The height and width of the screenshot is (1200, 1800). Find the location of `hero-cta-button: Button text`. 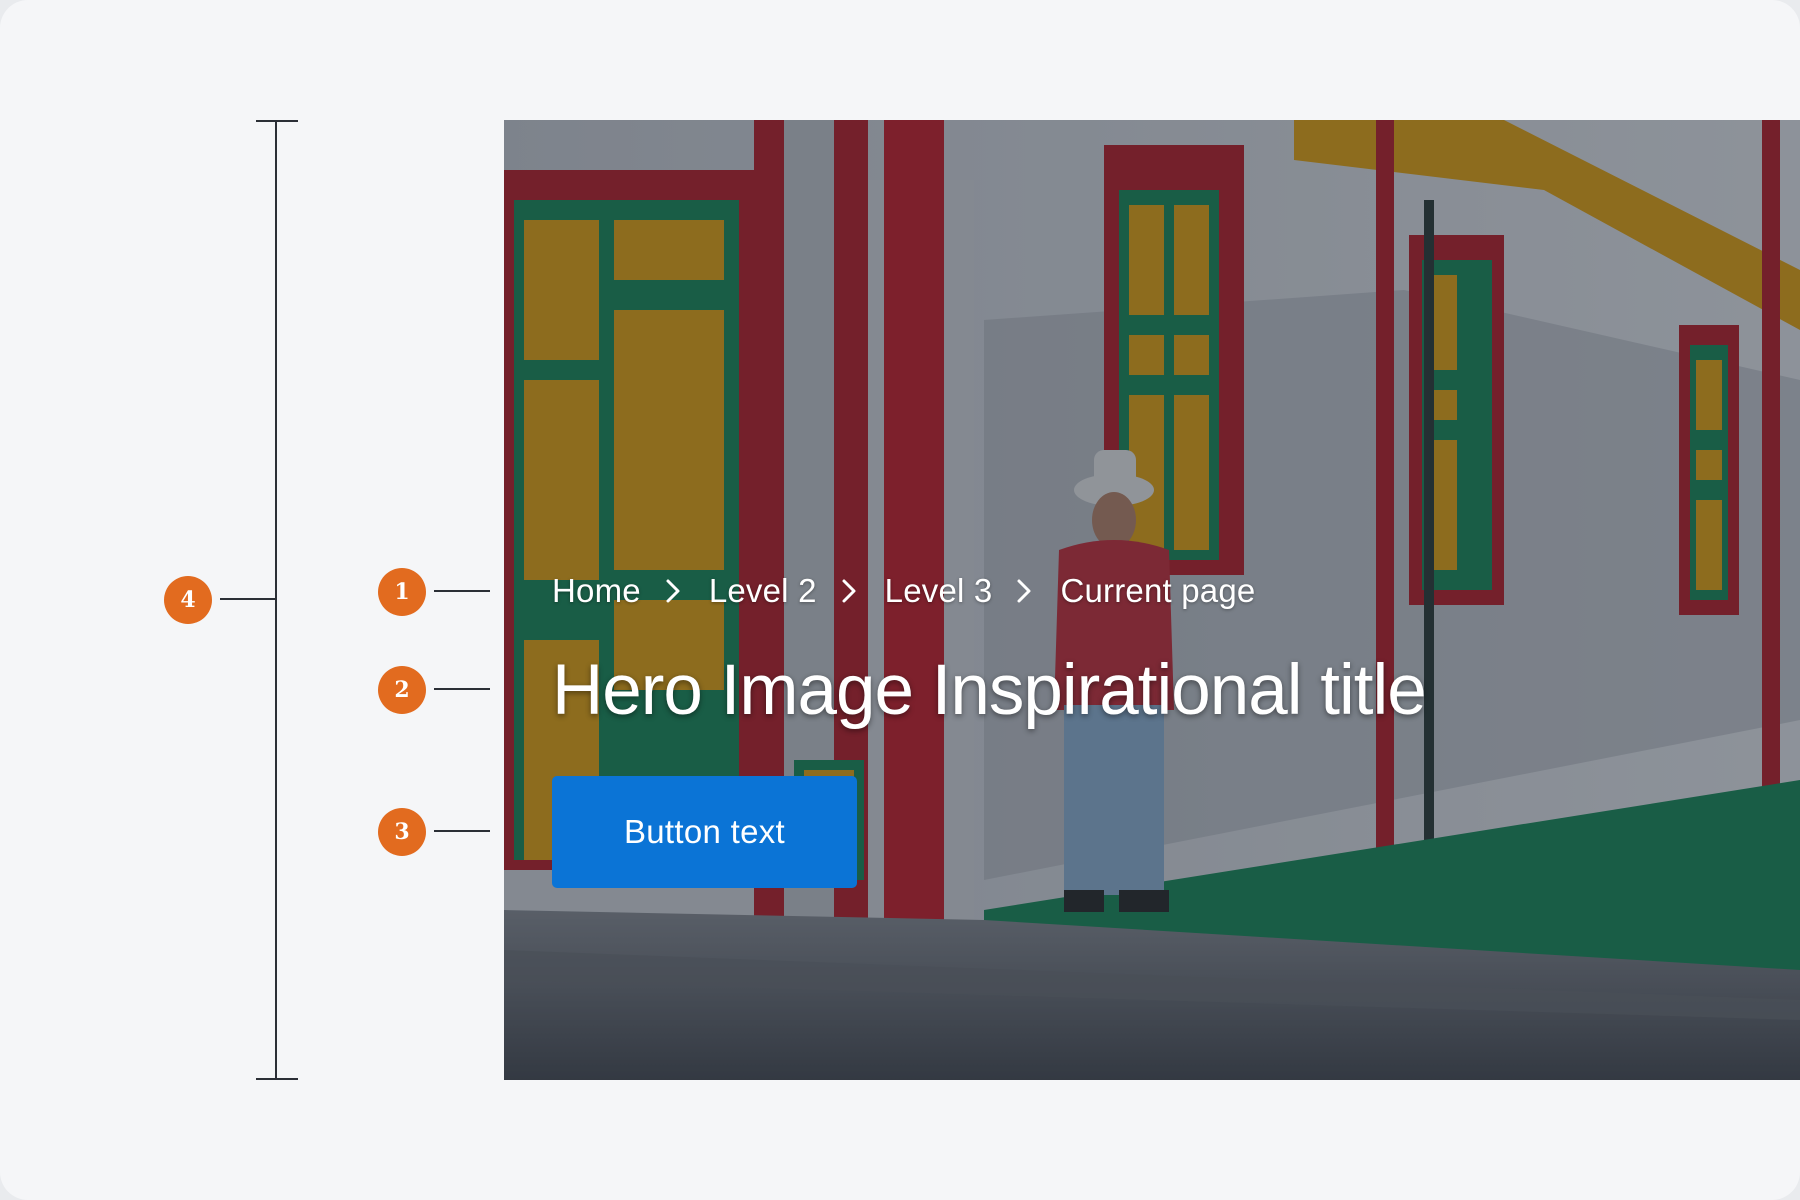

hero-cta-button: Button text is located at coordinates (704, 832).